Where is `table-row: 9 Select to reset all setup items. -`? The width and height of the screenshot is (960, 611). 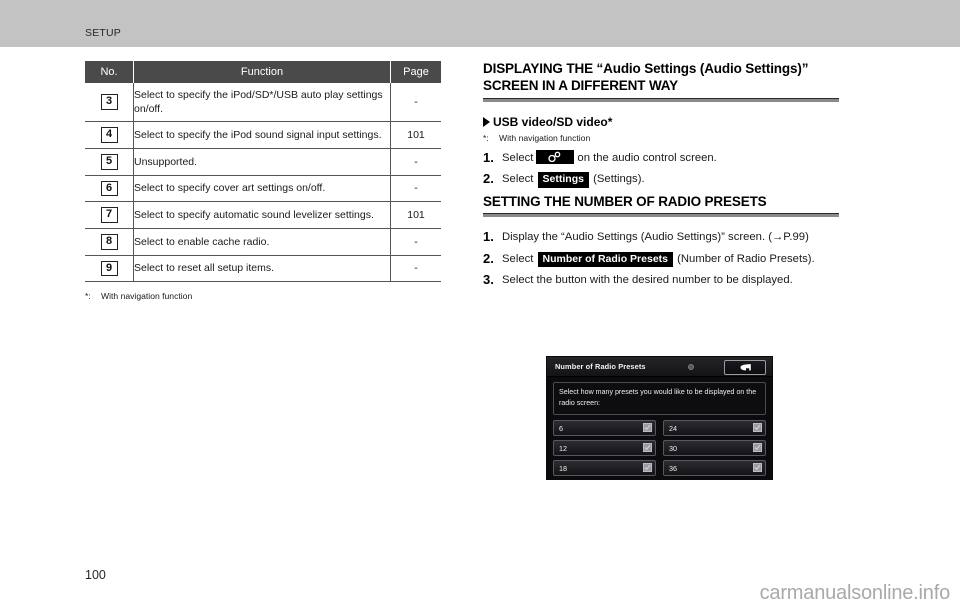
table-row: 9 Select to reset all setup items. - is located at coordinates (263, 269).